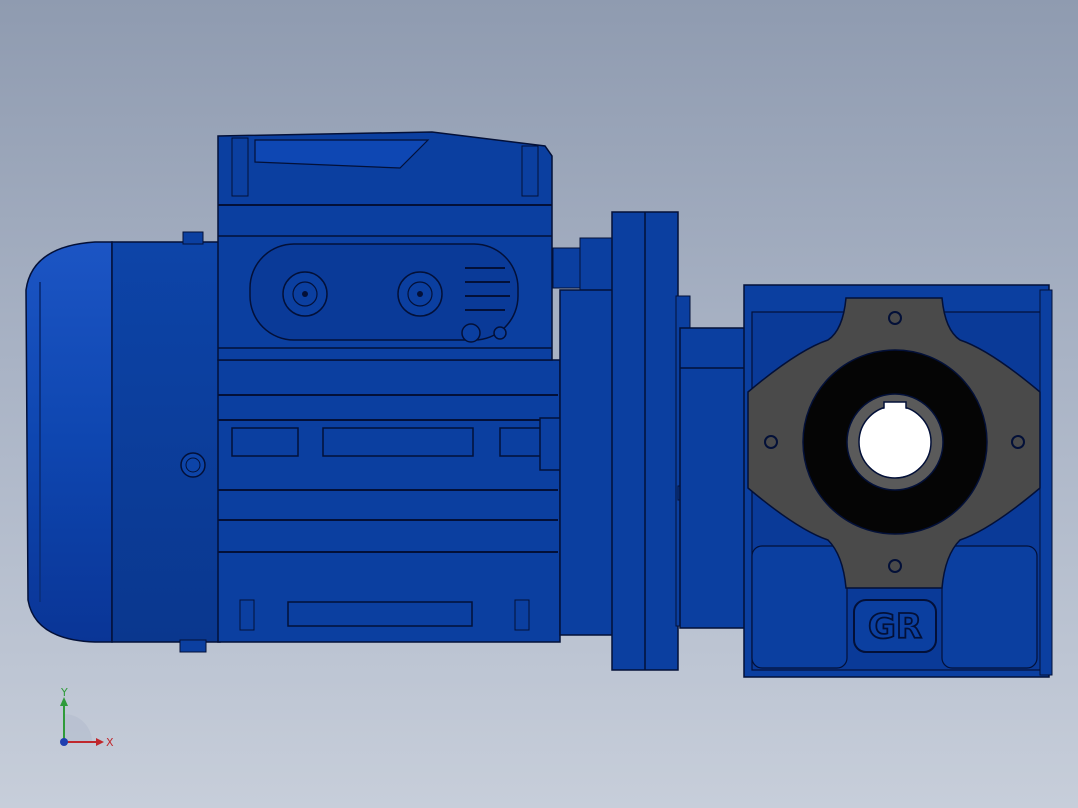 Image resolution: width=1078 pixels, height=808 pixels. I want to click on x-axis-label: X, so click(110, 742).